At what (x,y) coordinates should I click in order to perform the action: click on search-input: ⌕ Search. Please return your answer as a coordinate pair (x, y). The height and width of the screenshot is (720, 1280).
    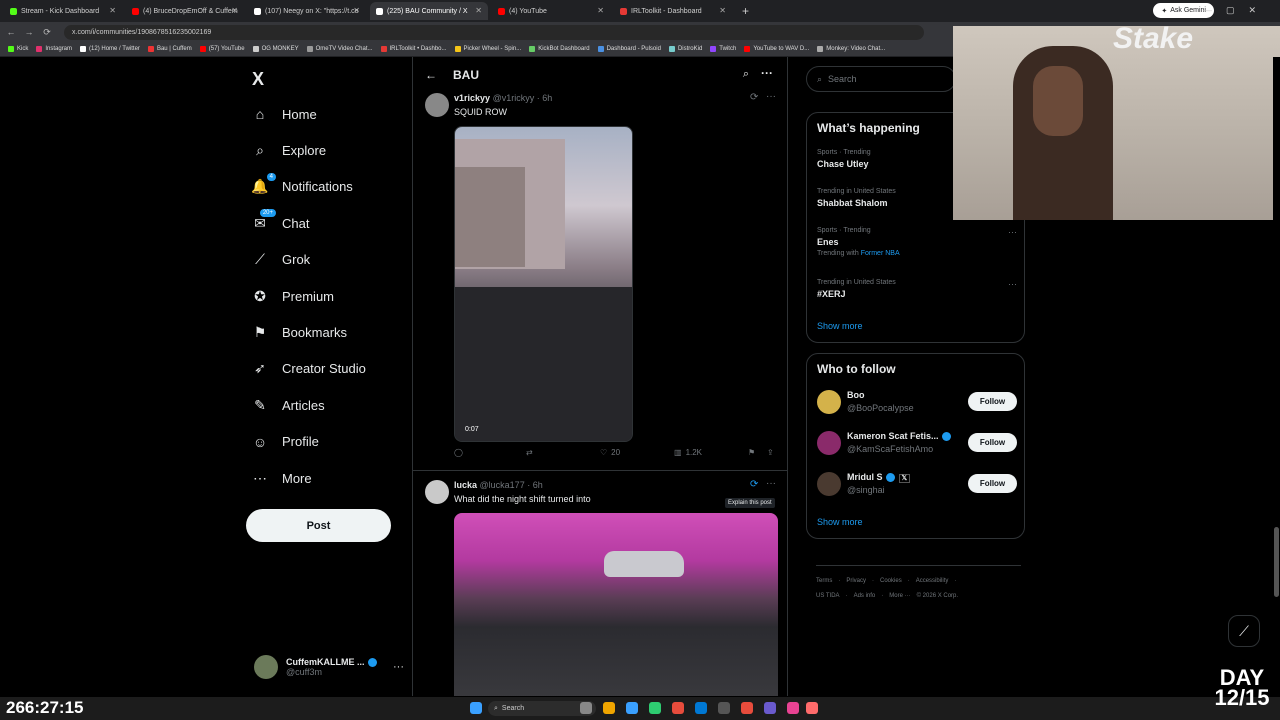
    Looking at the image, I should click on (881, 79).